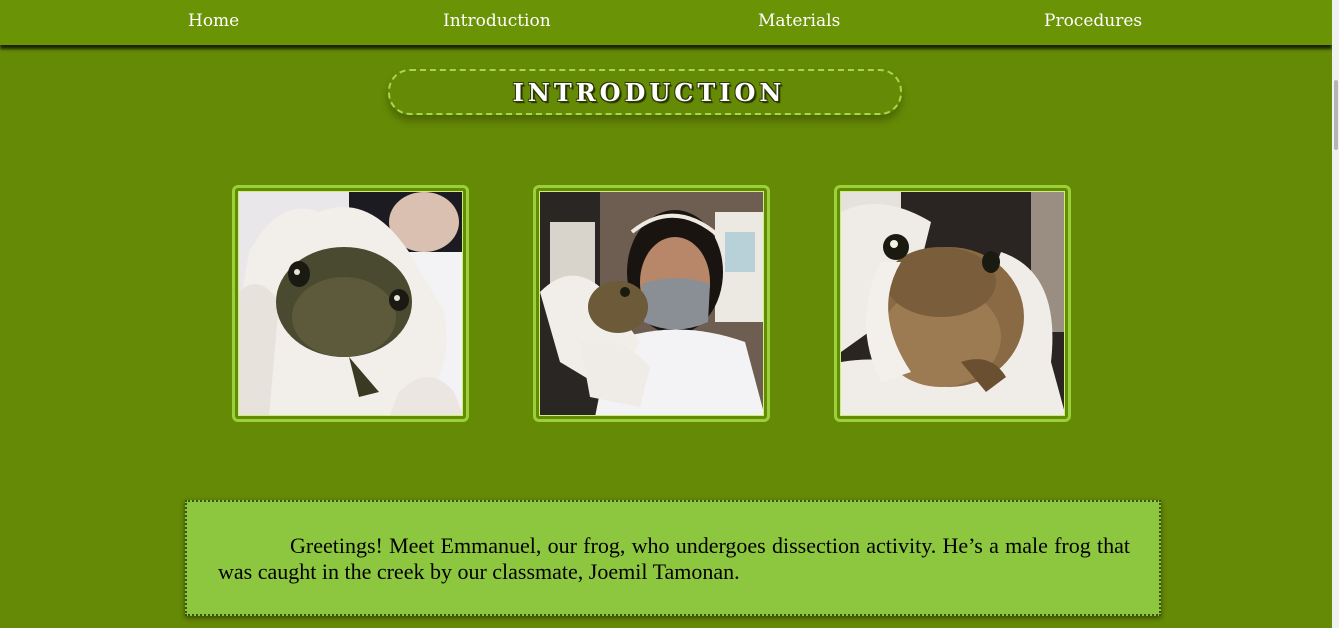 The width and height of the screenshot is (1339, 628). I want to click on section-title-banner: INTRODUCTION, so click(645, 92).